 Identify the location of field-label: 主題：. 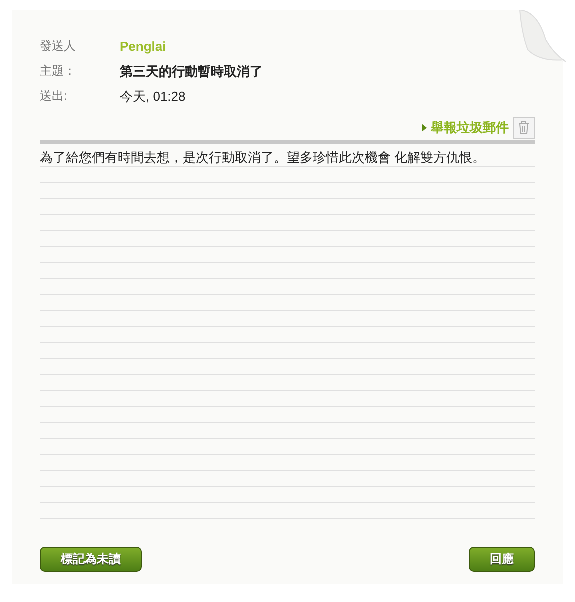
(58, 71).